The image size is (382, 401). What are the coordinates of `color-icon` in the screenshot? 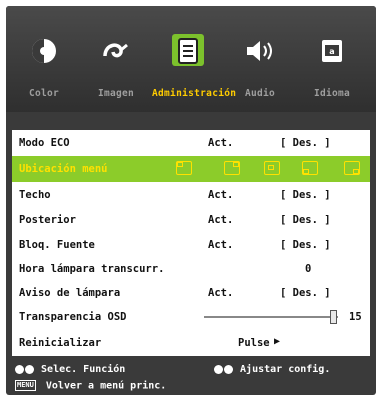 It's located at (44, 51).